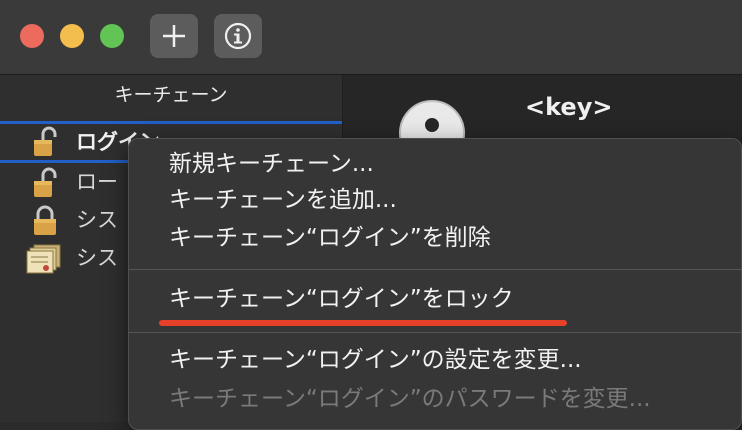 Image resolution: width=742 pixels, height=430 pixels. I want to click on sidebar-item-label: ロー, so click(97, 182).